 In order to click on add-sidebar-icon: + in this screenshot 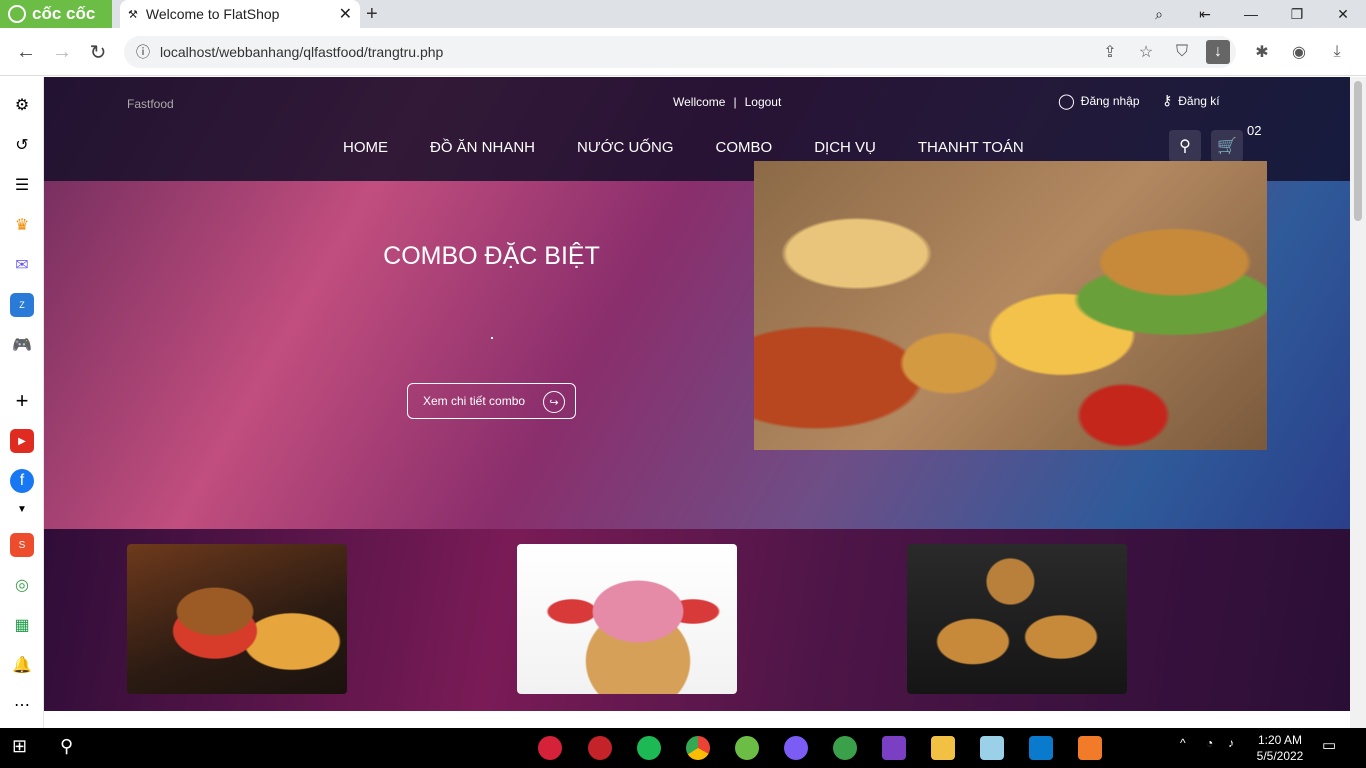, I will do `click(22, 400)`.